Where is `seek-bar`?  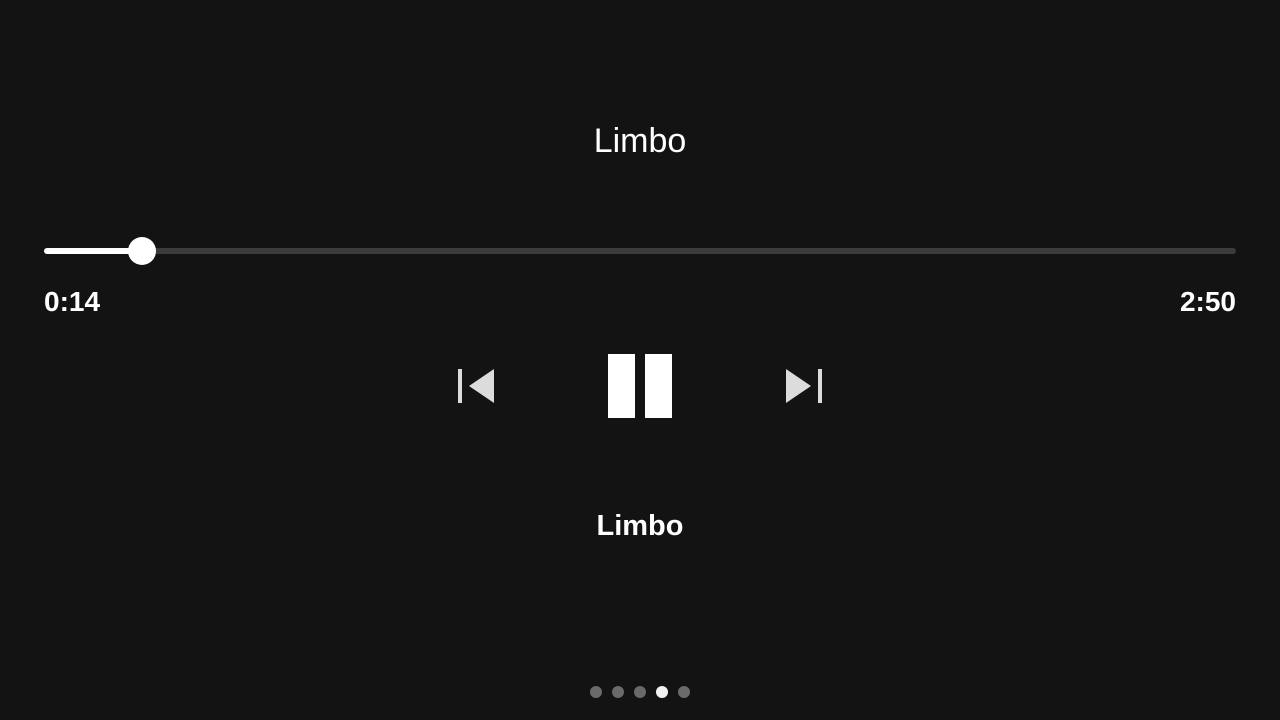 seek-bar is located at coordinates (640, 251).